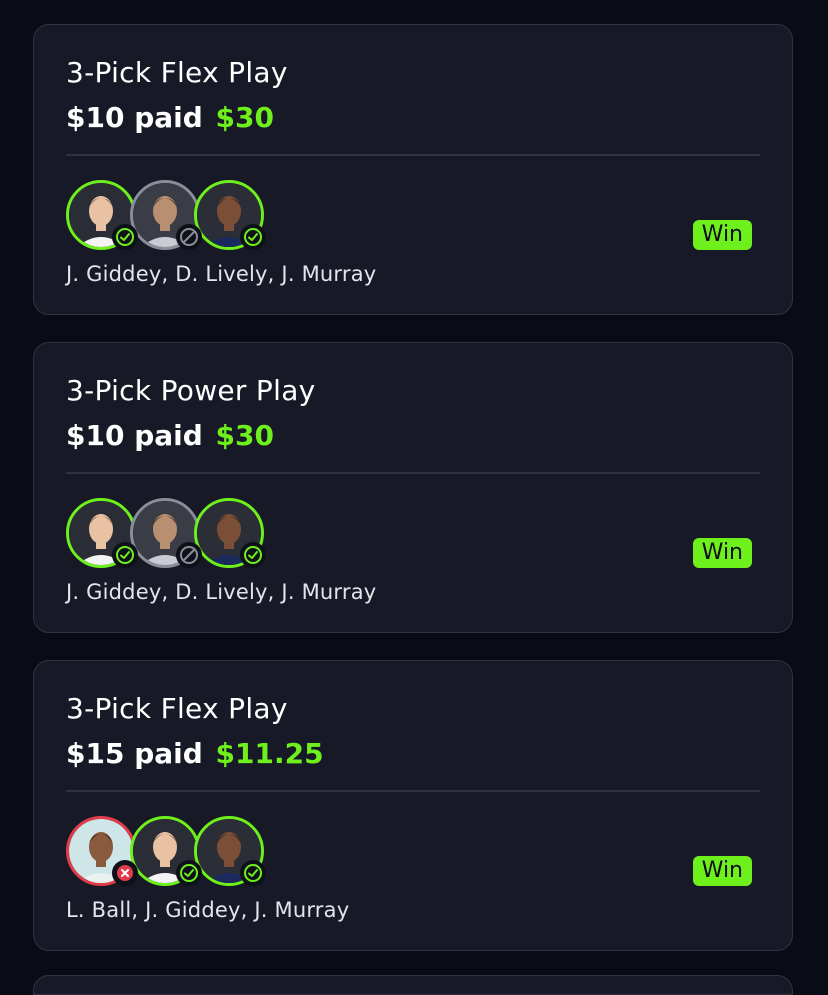  What do you see at coordinates (134, 753) in the screenshot?
I see `entry-paid-amount: $15 paid` at bounding box center [134, 753].